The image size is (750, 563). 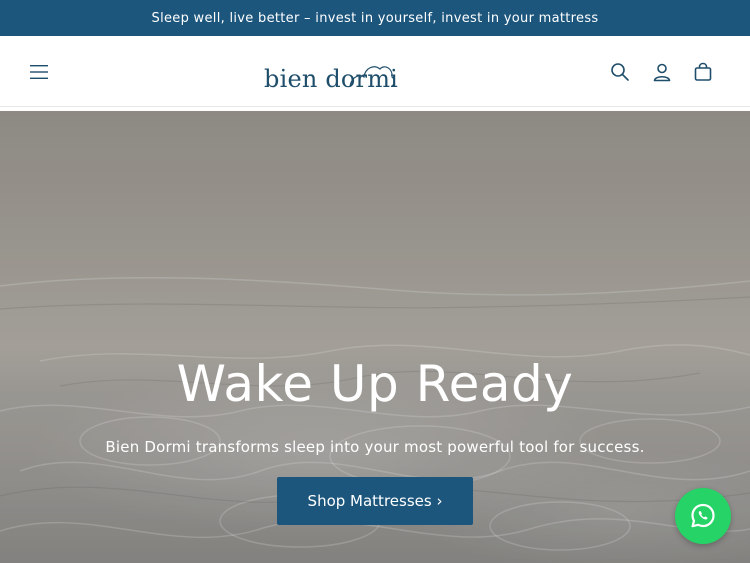 I want to click on menu-button, so click(x=39, y=72).